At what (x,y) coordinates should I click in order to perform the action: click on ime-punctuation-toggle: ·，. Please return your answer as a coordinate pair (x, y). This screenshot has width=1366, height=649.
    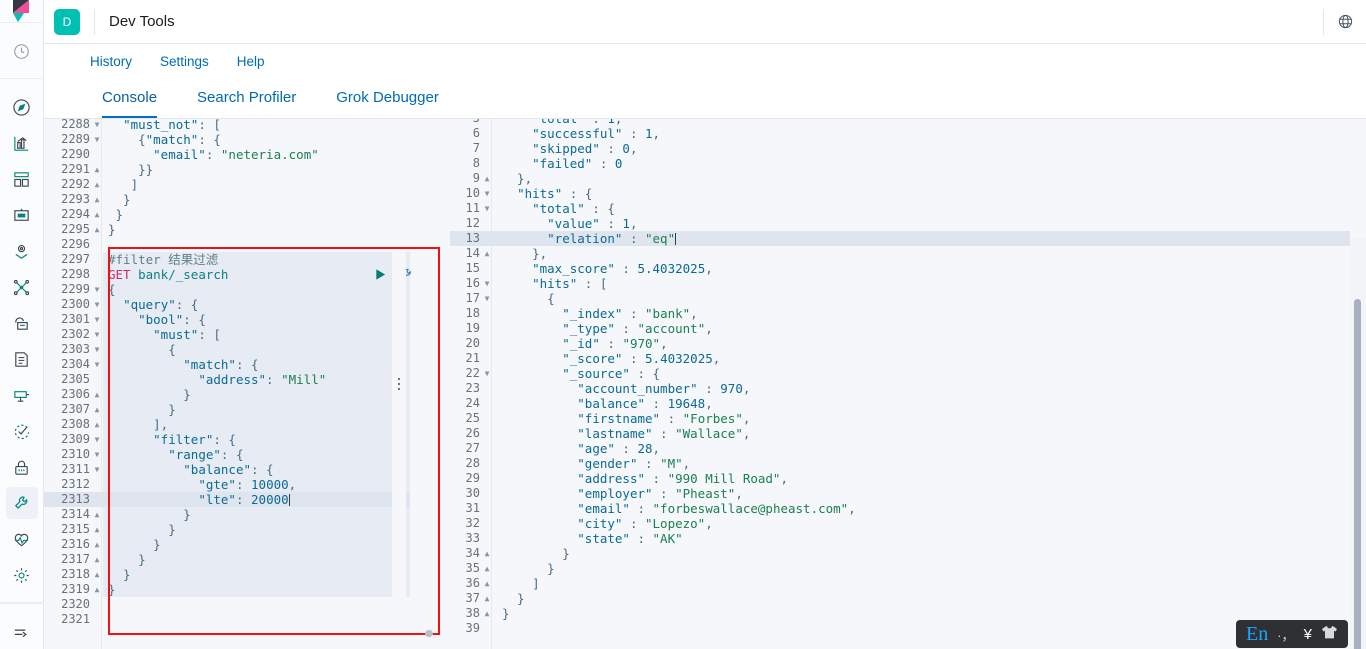
    Looking at the image, I should click on (1285, 634).